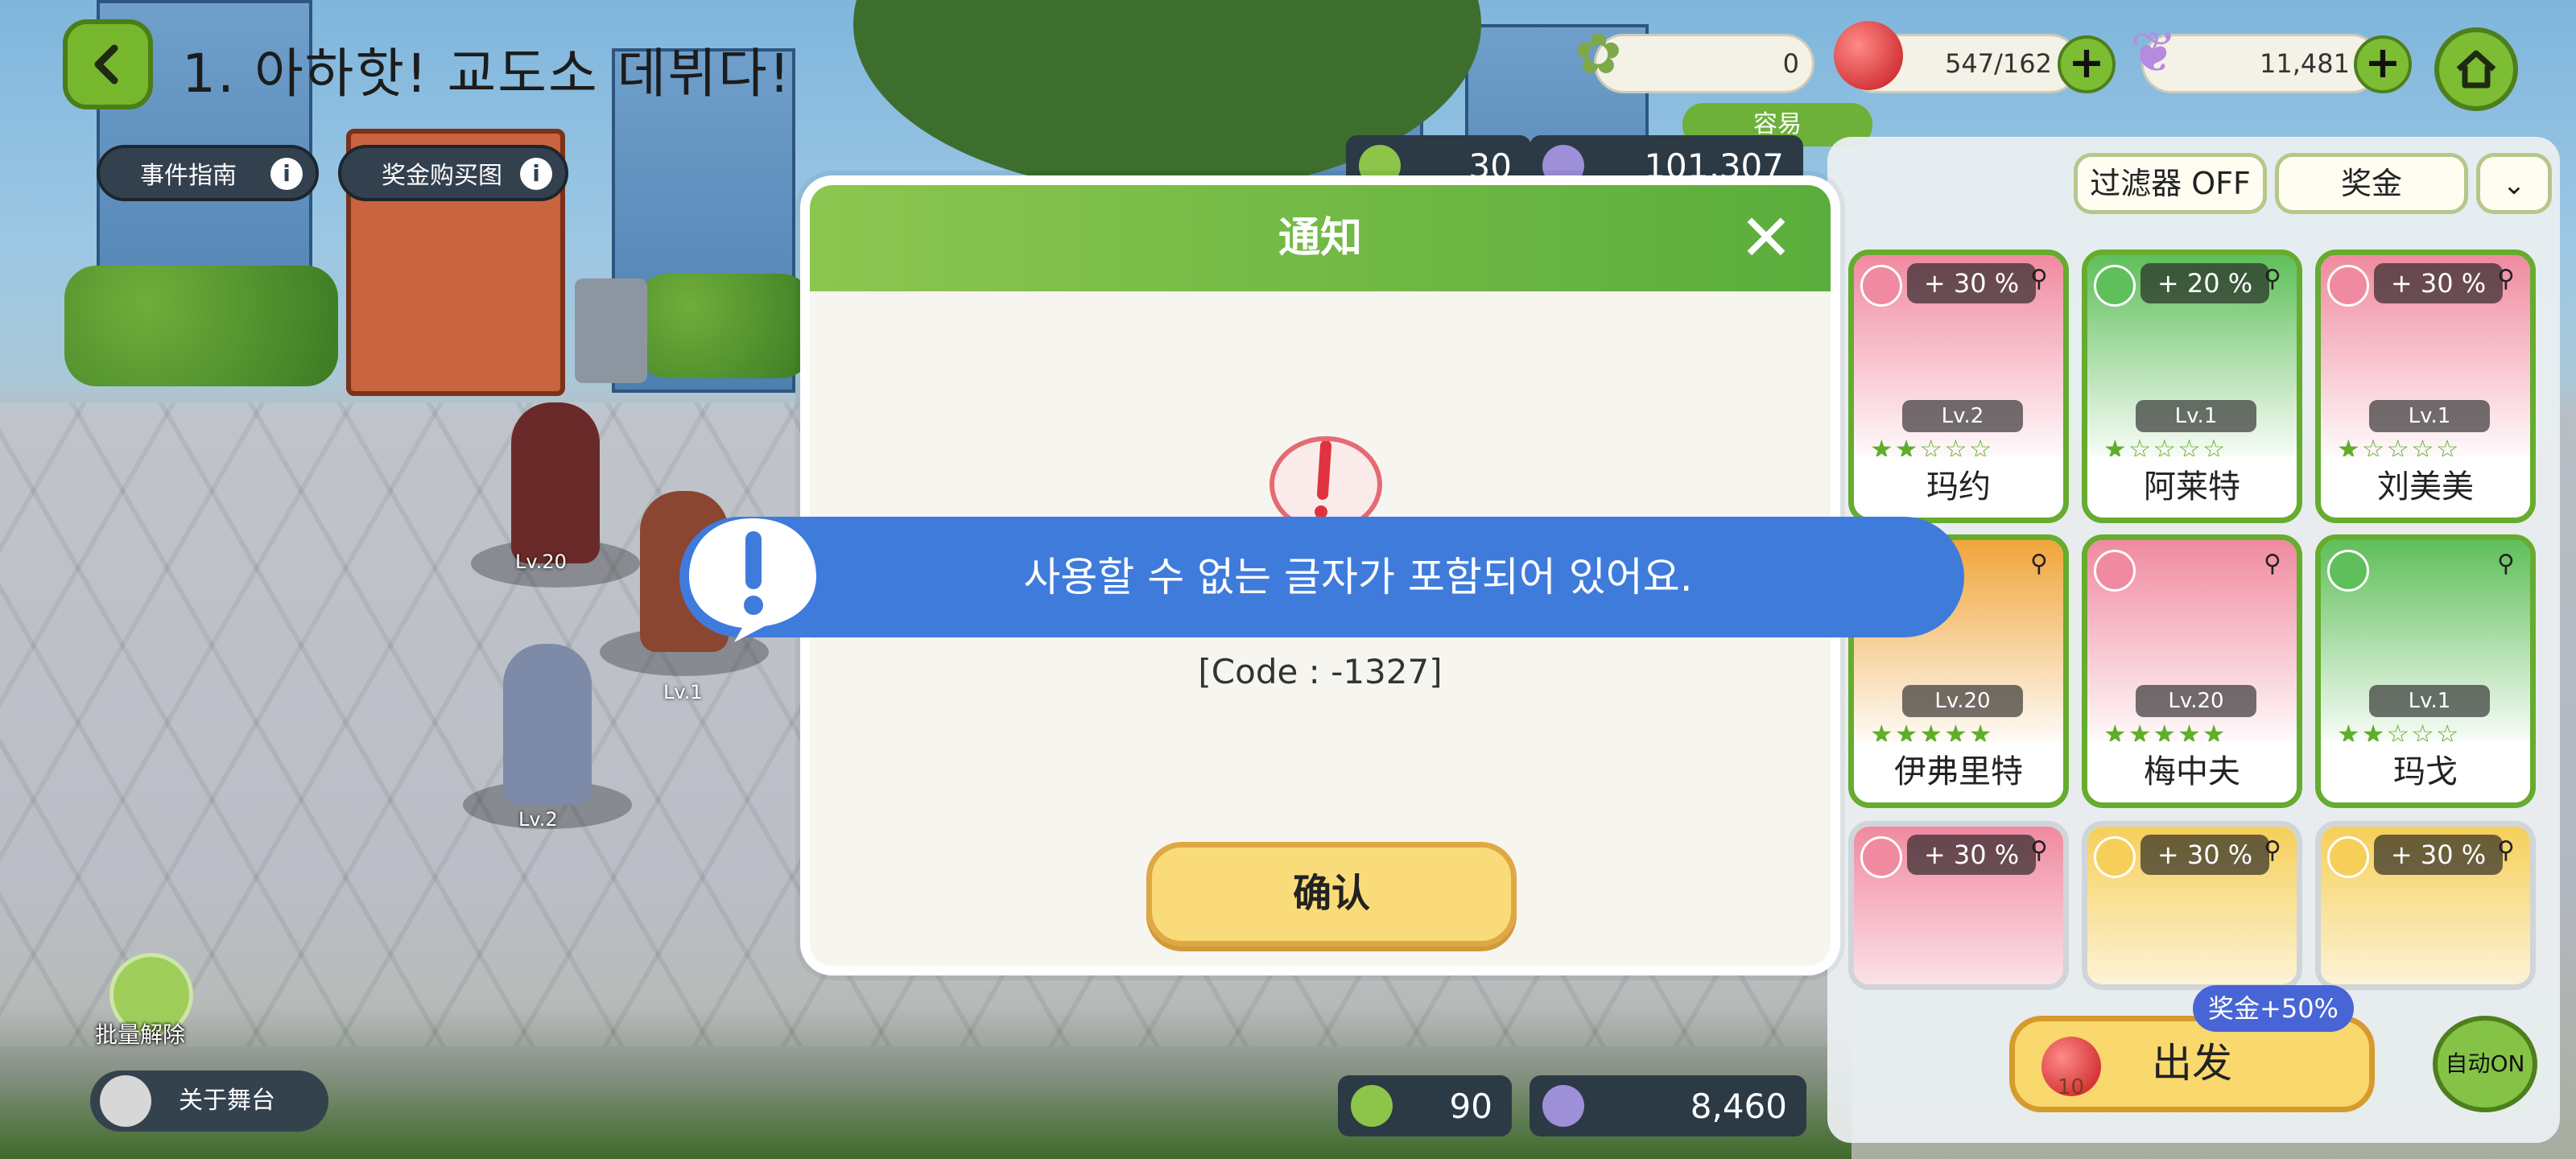  I want to click on error-toast: 사용할 수 없는 글자가 포함되어 있어요., so click(1321, 579).